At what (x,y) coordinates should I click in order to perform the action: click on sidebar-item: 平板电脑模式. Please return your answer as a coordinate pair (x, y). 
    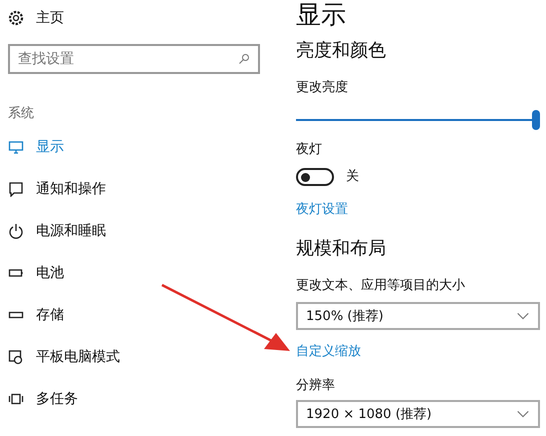
    Looking at the image, I should click on (136, 357).